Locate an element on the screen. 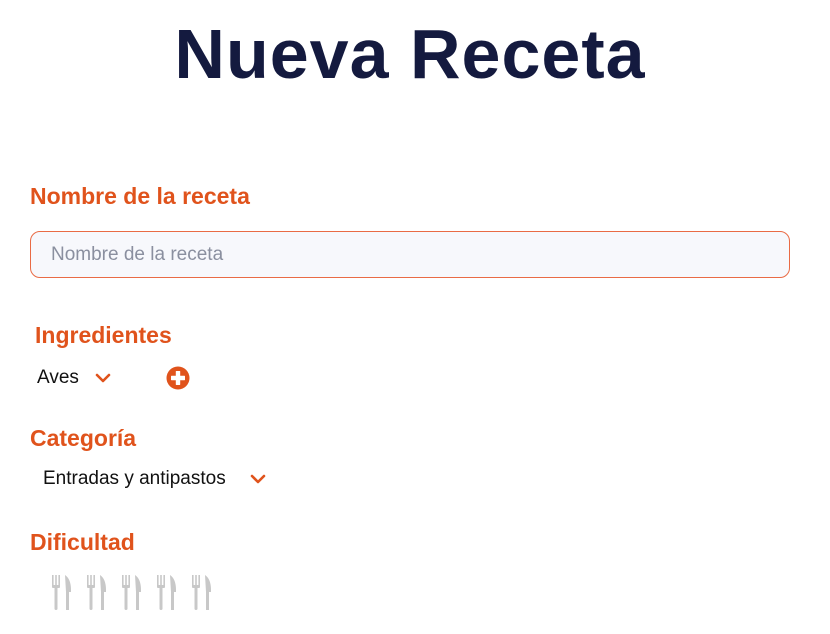 This screenshot has height=634, width=830. plus-circle-icon is located at coordinates (178, 378).